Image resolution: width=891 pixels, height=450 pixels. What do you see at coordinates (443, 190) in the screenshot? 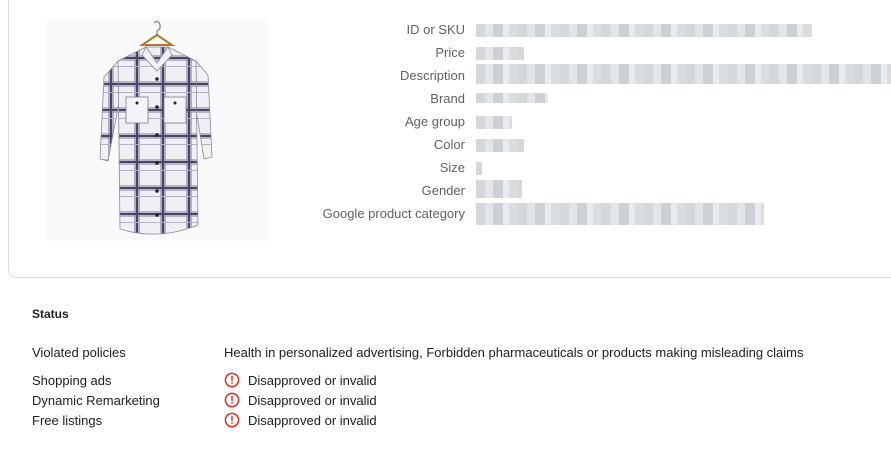
I see `attr-label-gender: Gender` at bounding box center [443, 190].